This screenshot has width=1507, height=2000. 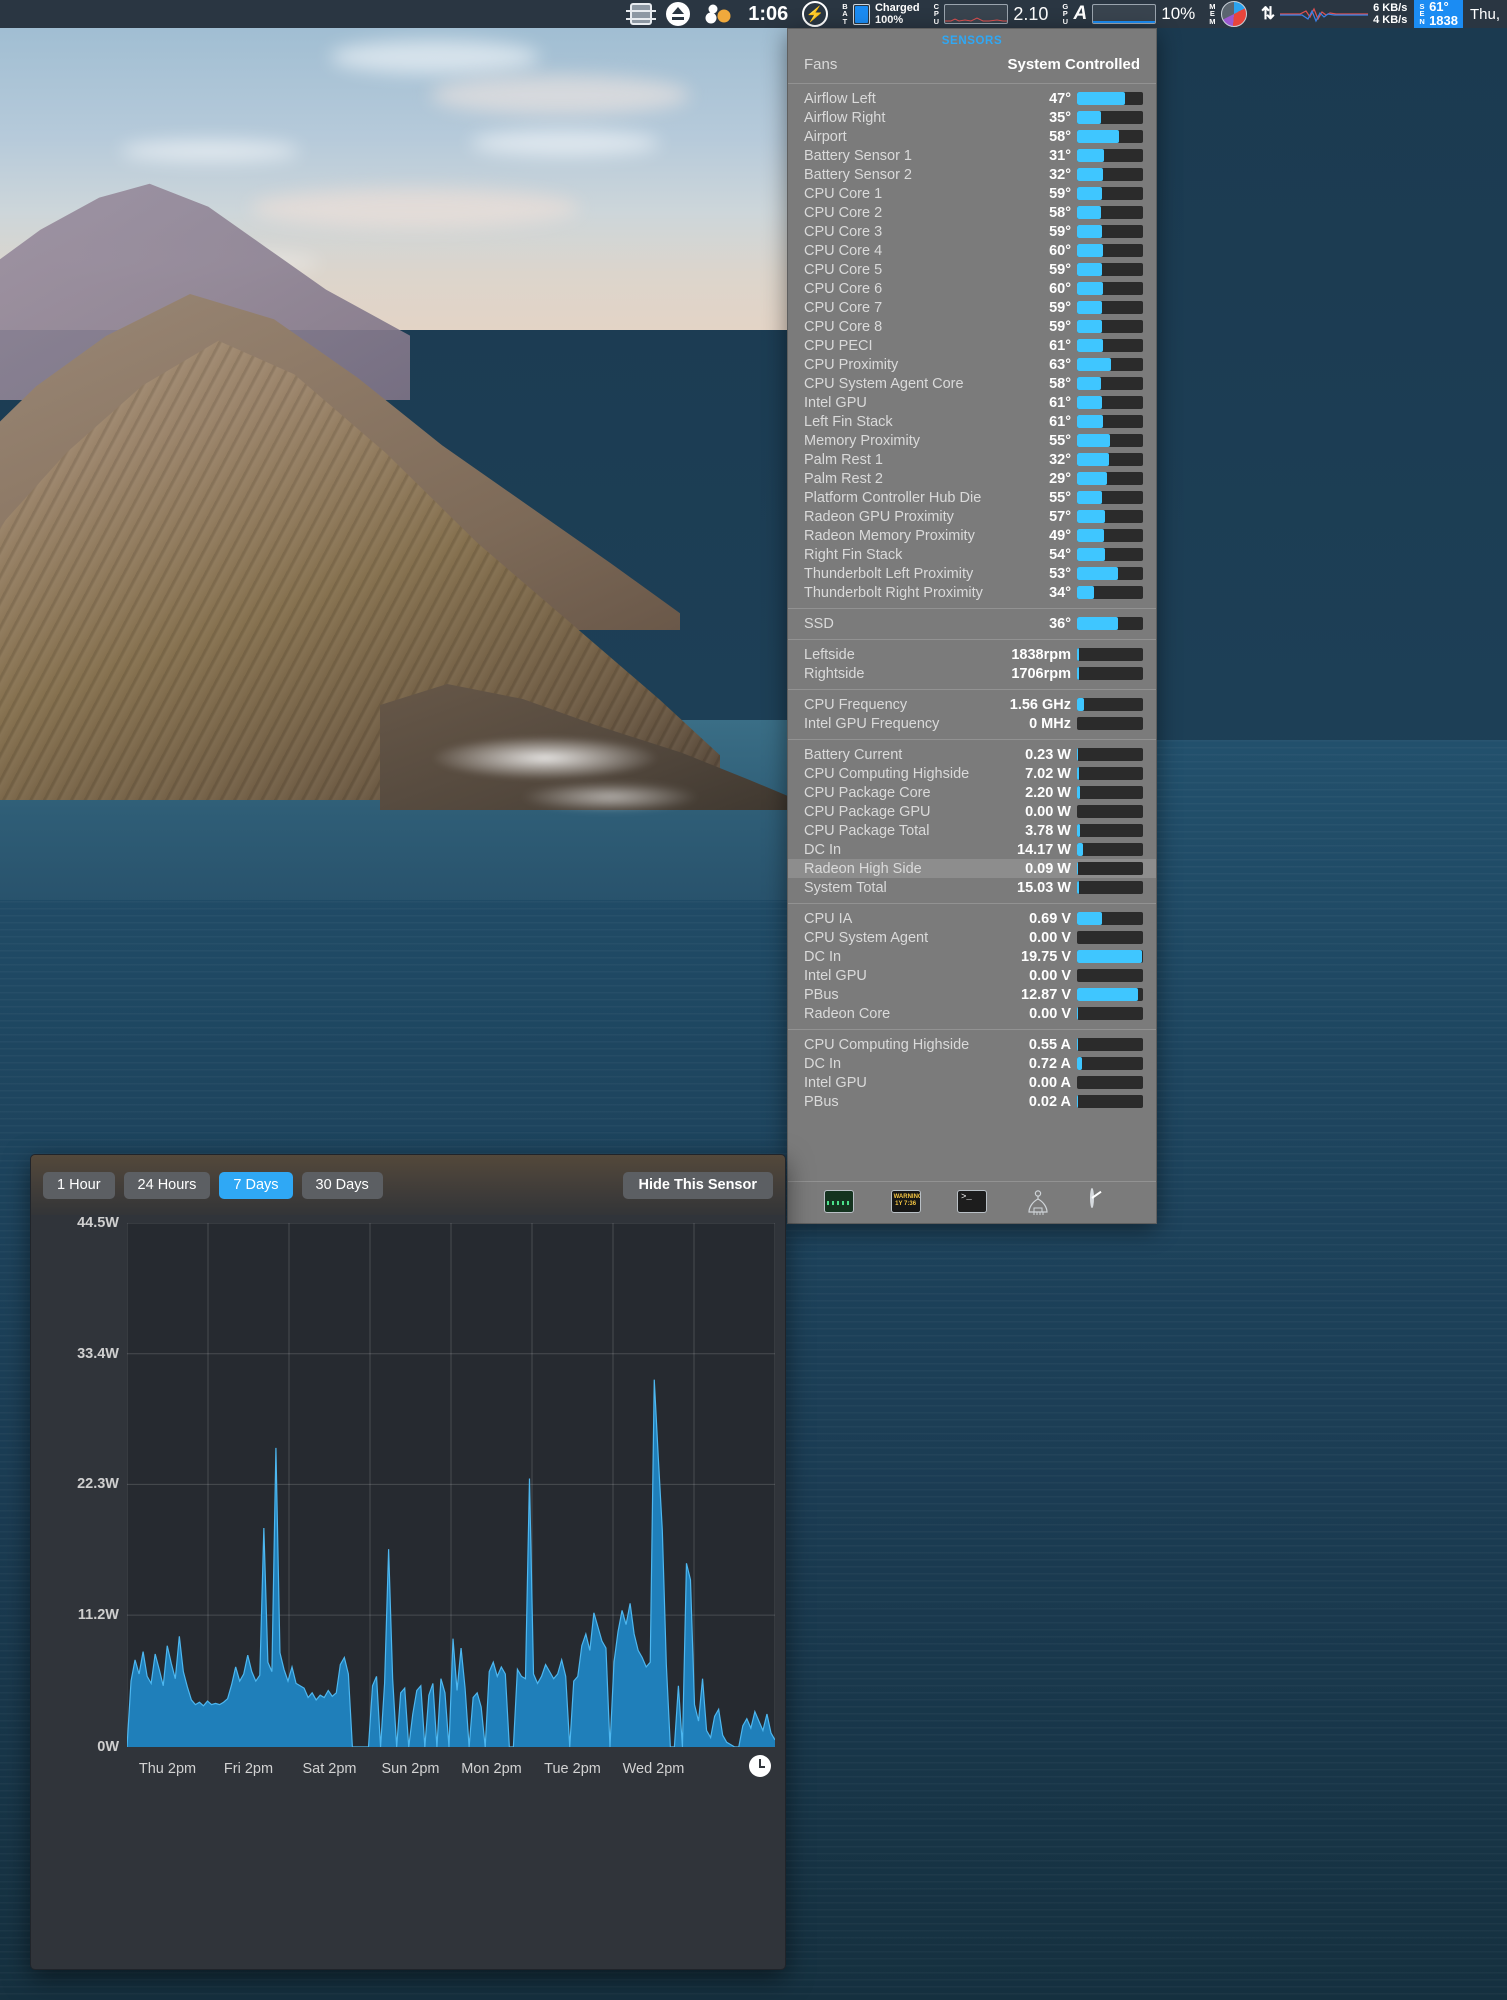 What do you see at coordinates (905, 1201) in the screenshot?
I see `warning-log-icon: WARNING 1Y 7:36` at bounding box center [905, 1201].